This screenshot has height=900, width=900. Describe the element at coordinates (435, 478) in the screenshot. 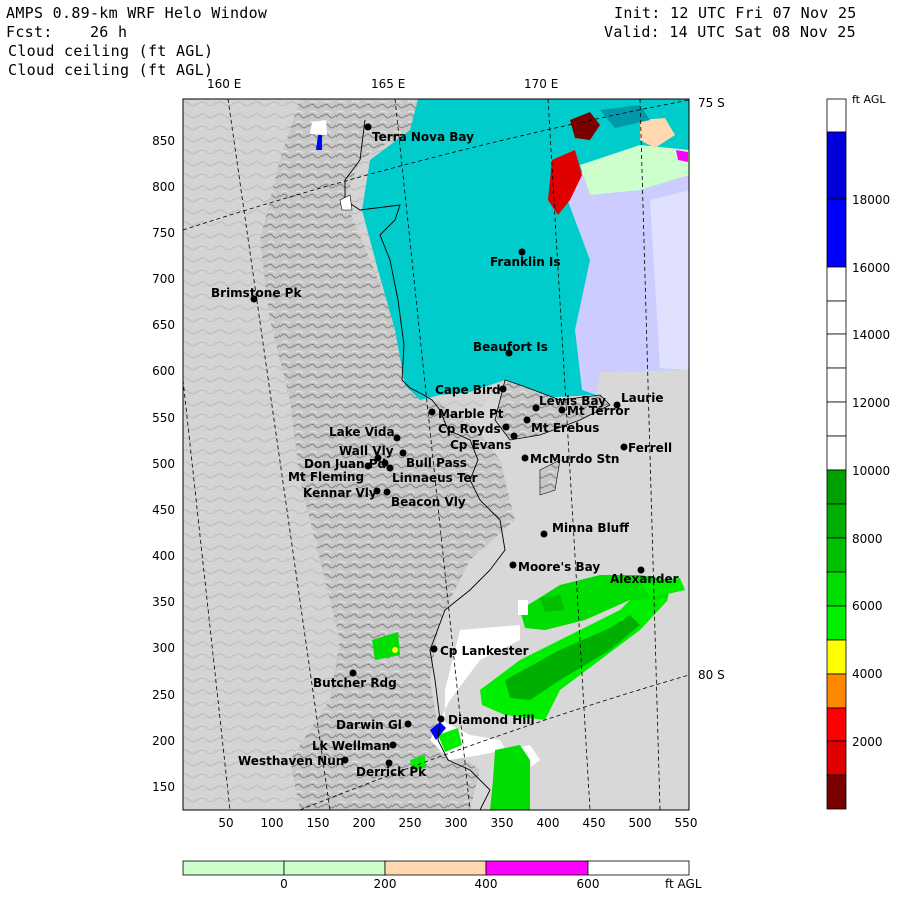

I see `svg-text: Linnaeus Ter` at that location.